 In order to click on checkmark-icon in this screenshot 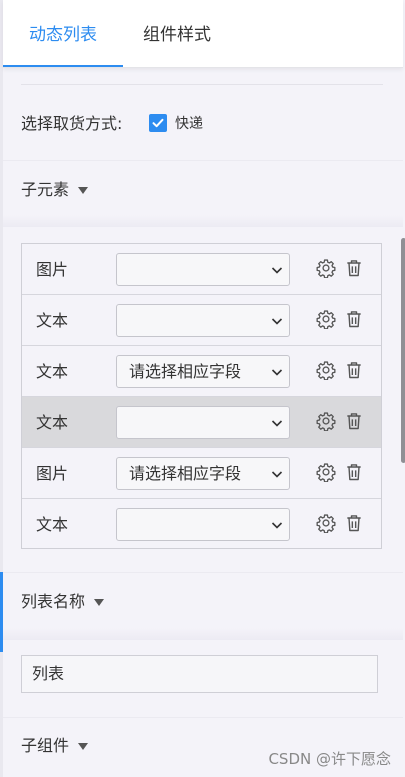, I will do `click(158, 123)`.